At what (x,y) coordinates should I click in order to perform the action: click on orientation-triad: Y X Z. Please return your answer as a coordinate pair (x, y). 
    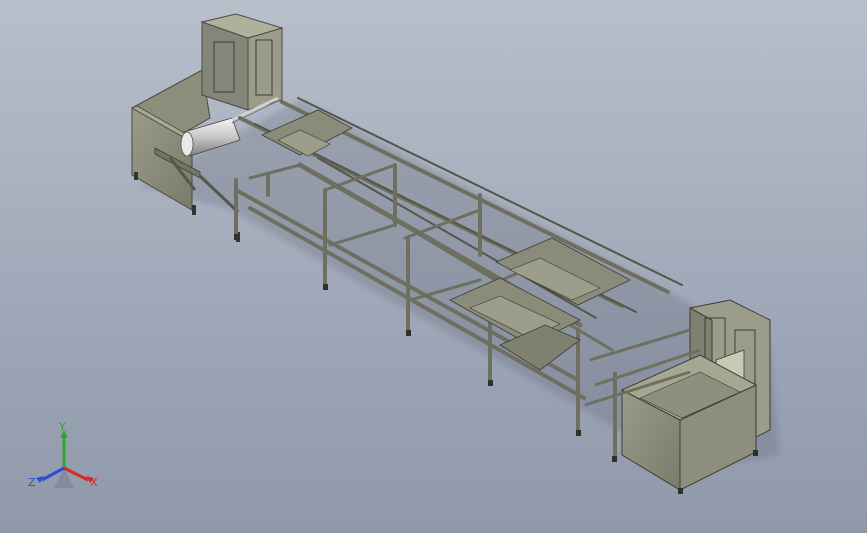
    Looking at the image, I should click on (63, 454).